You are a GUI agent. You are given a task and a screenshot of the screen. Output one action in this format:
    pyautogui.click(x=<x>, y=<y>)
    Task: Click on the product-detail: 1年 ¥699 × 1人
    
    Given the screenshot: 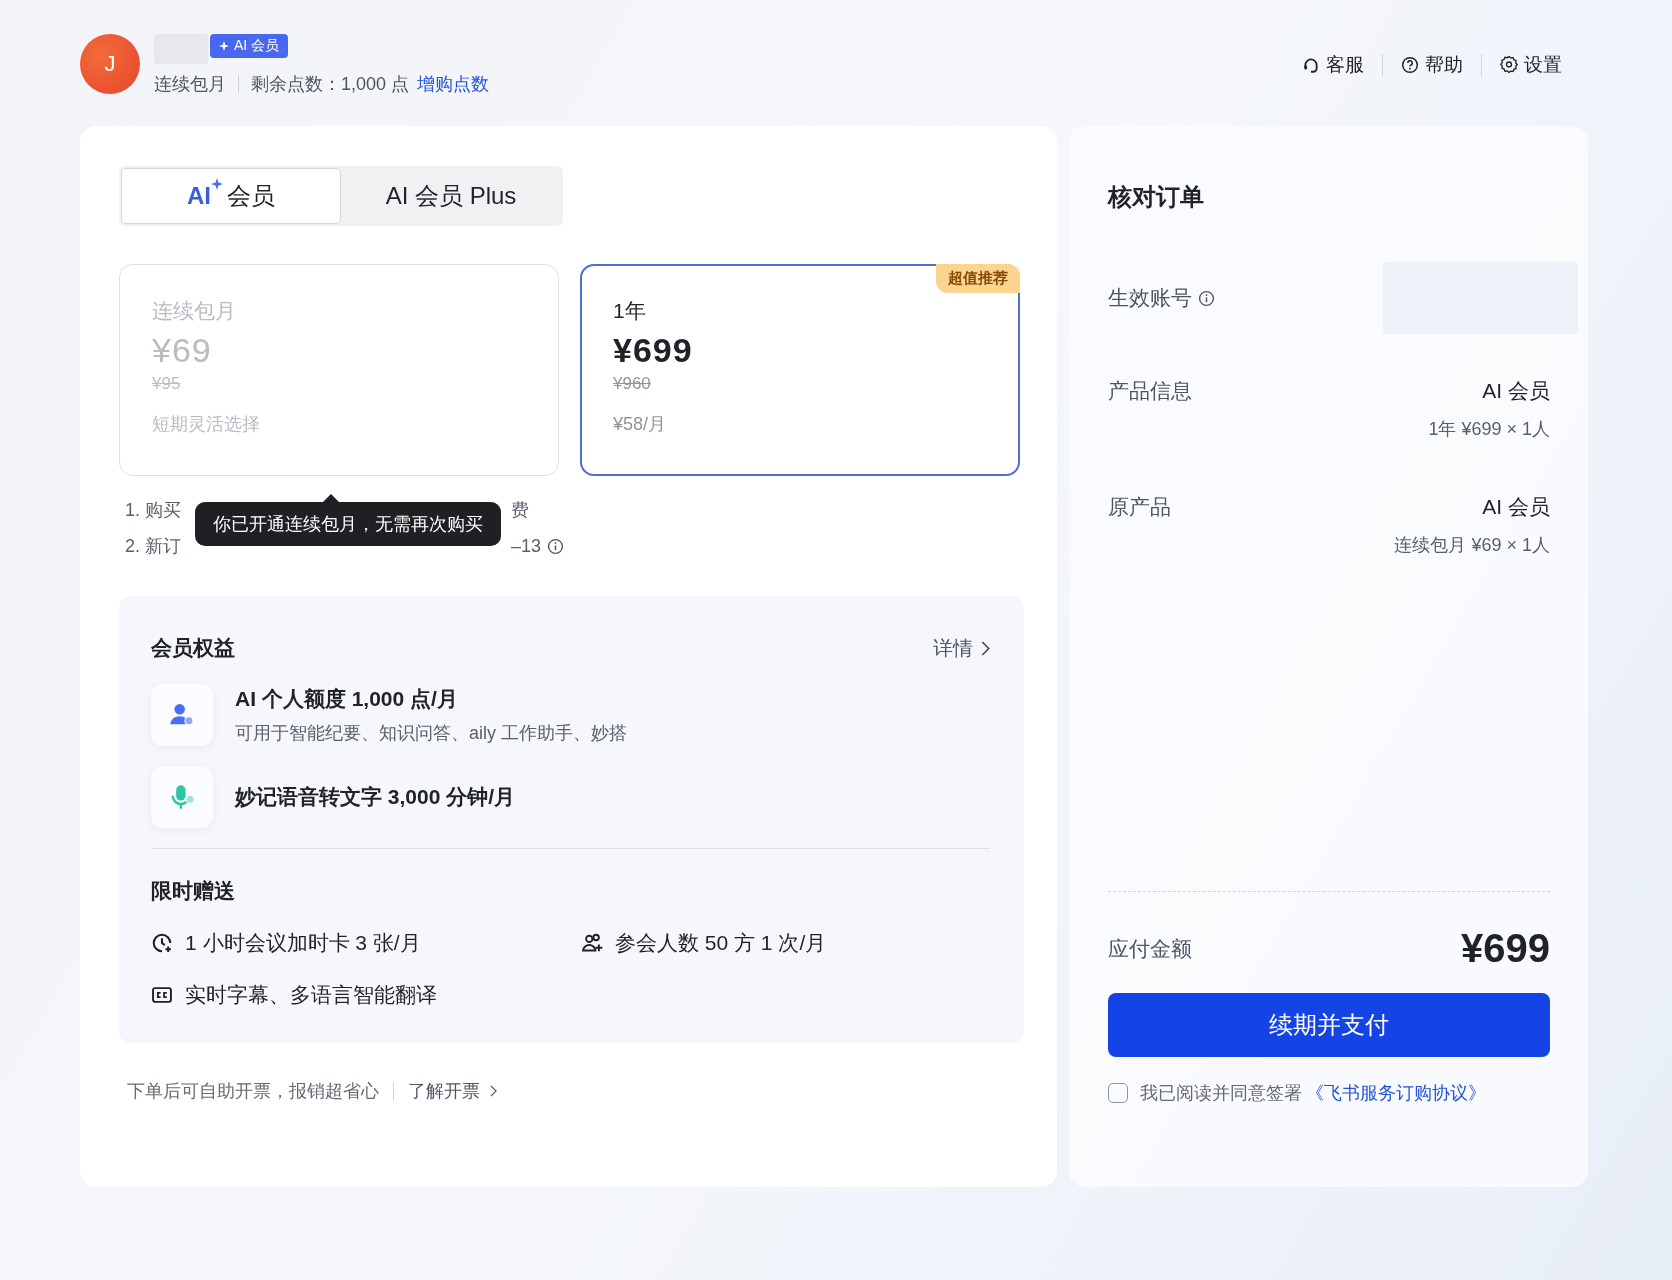 What is the action you would take?
    pyautogui.click(x=1489, y=429)
    